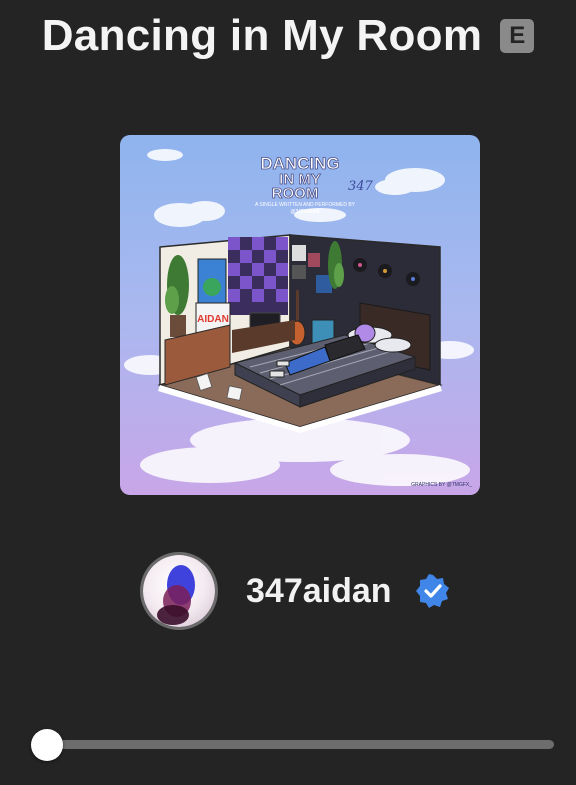 The height and width of the screenshot is (785, 576). What do you see at coordinates (179, 591) in the screenshot?
I see `artist-avatar` at bounding box center [179, 591].